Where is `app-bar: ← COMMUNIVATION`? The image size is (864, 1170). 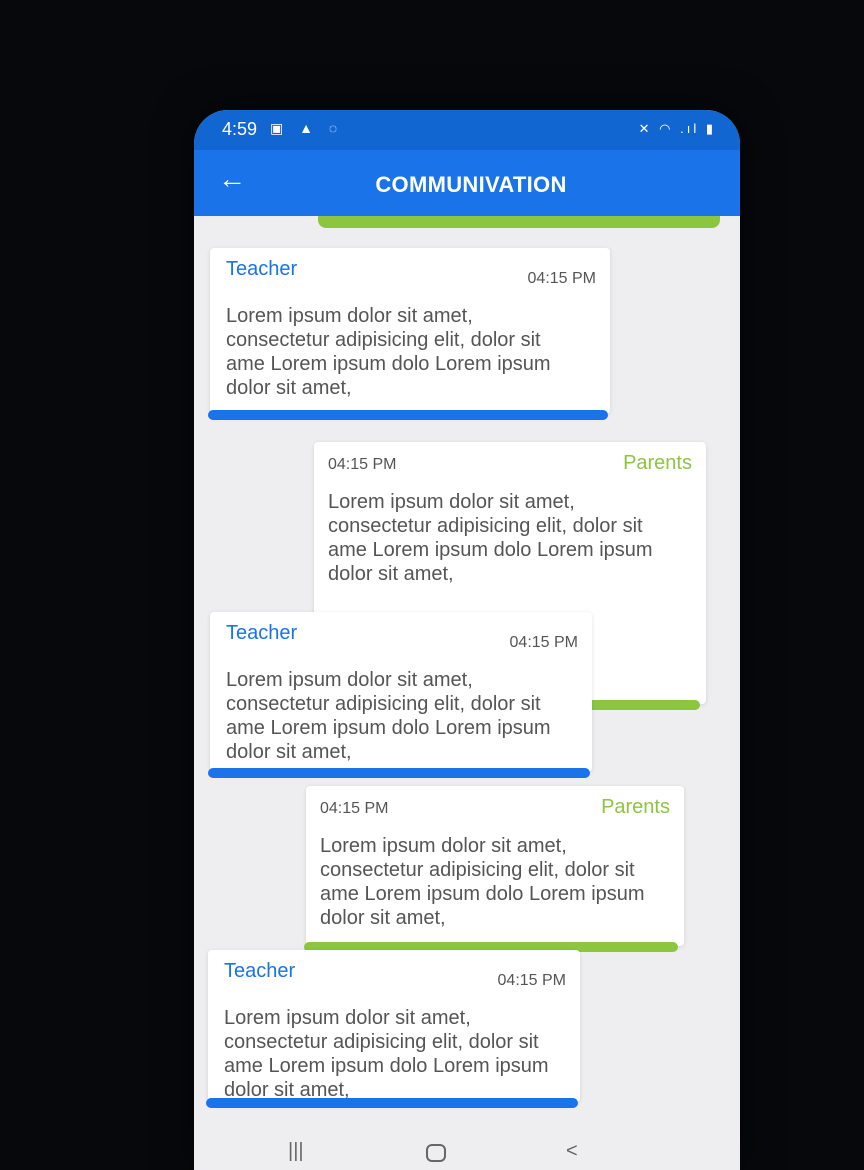
app-bar: ← COMMUNIVATION is located at coordinates (467, 183).